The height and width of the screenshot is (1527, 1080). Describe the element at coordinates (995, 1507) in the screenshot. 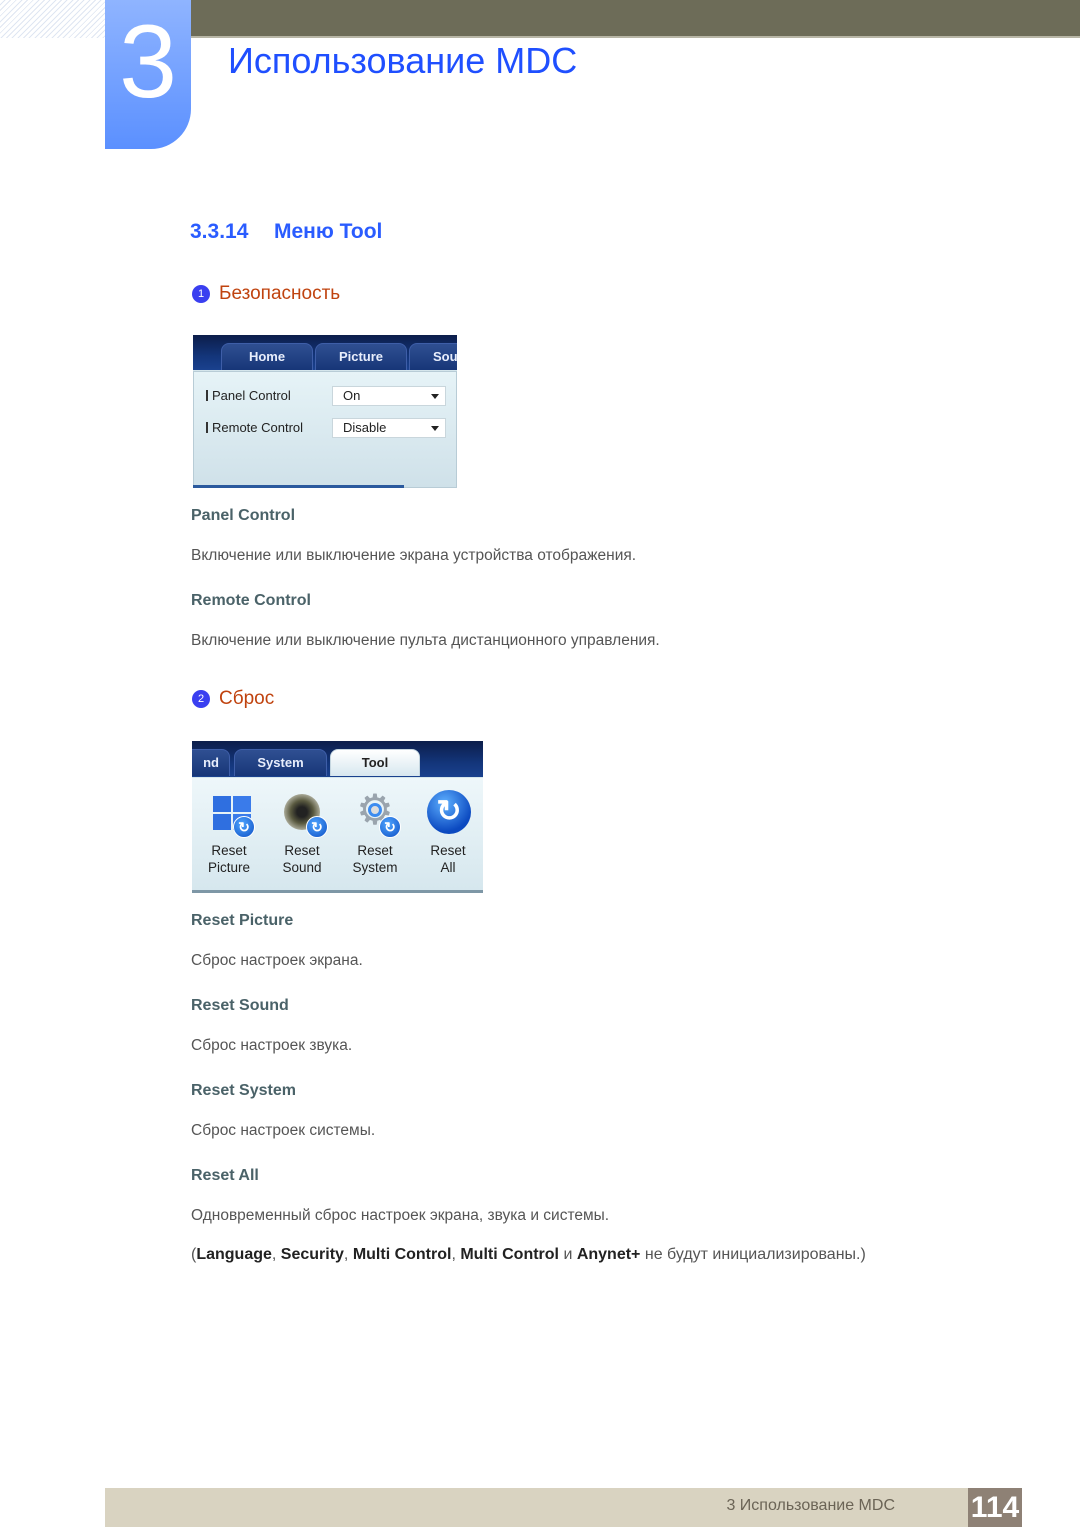

I see `page-number: 114` at that location.